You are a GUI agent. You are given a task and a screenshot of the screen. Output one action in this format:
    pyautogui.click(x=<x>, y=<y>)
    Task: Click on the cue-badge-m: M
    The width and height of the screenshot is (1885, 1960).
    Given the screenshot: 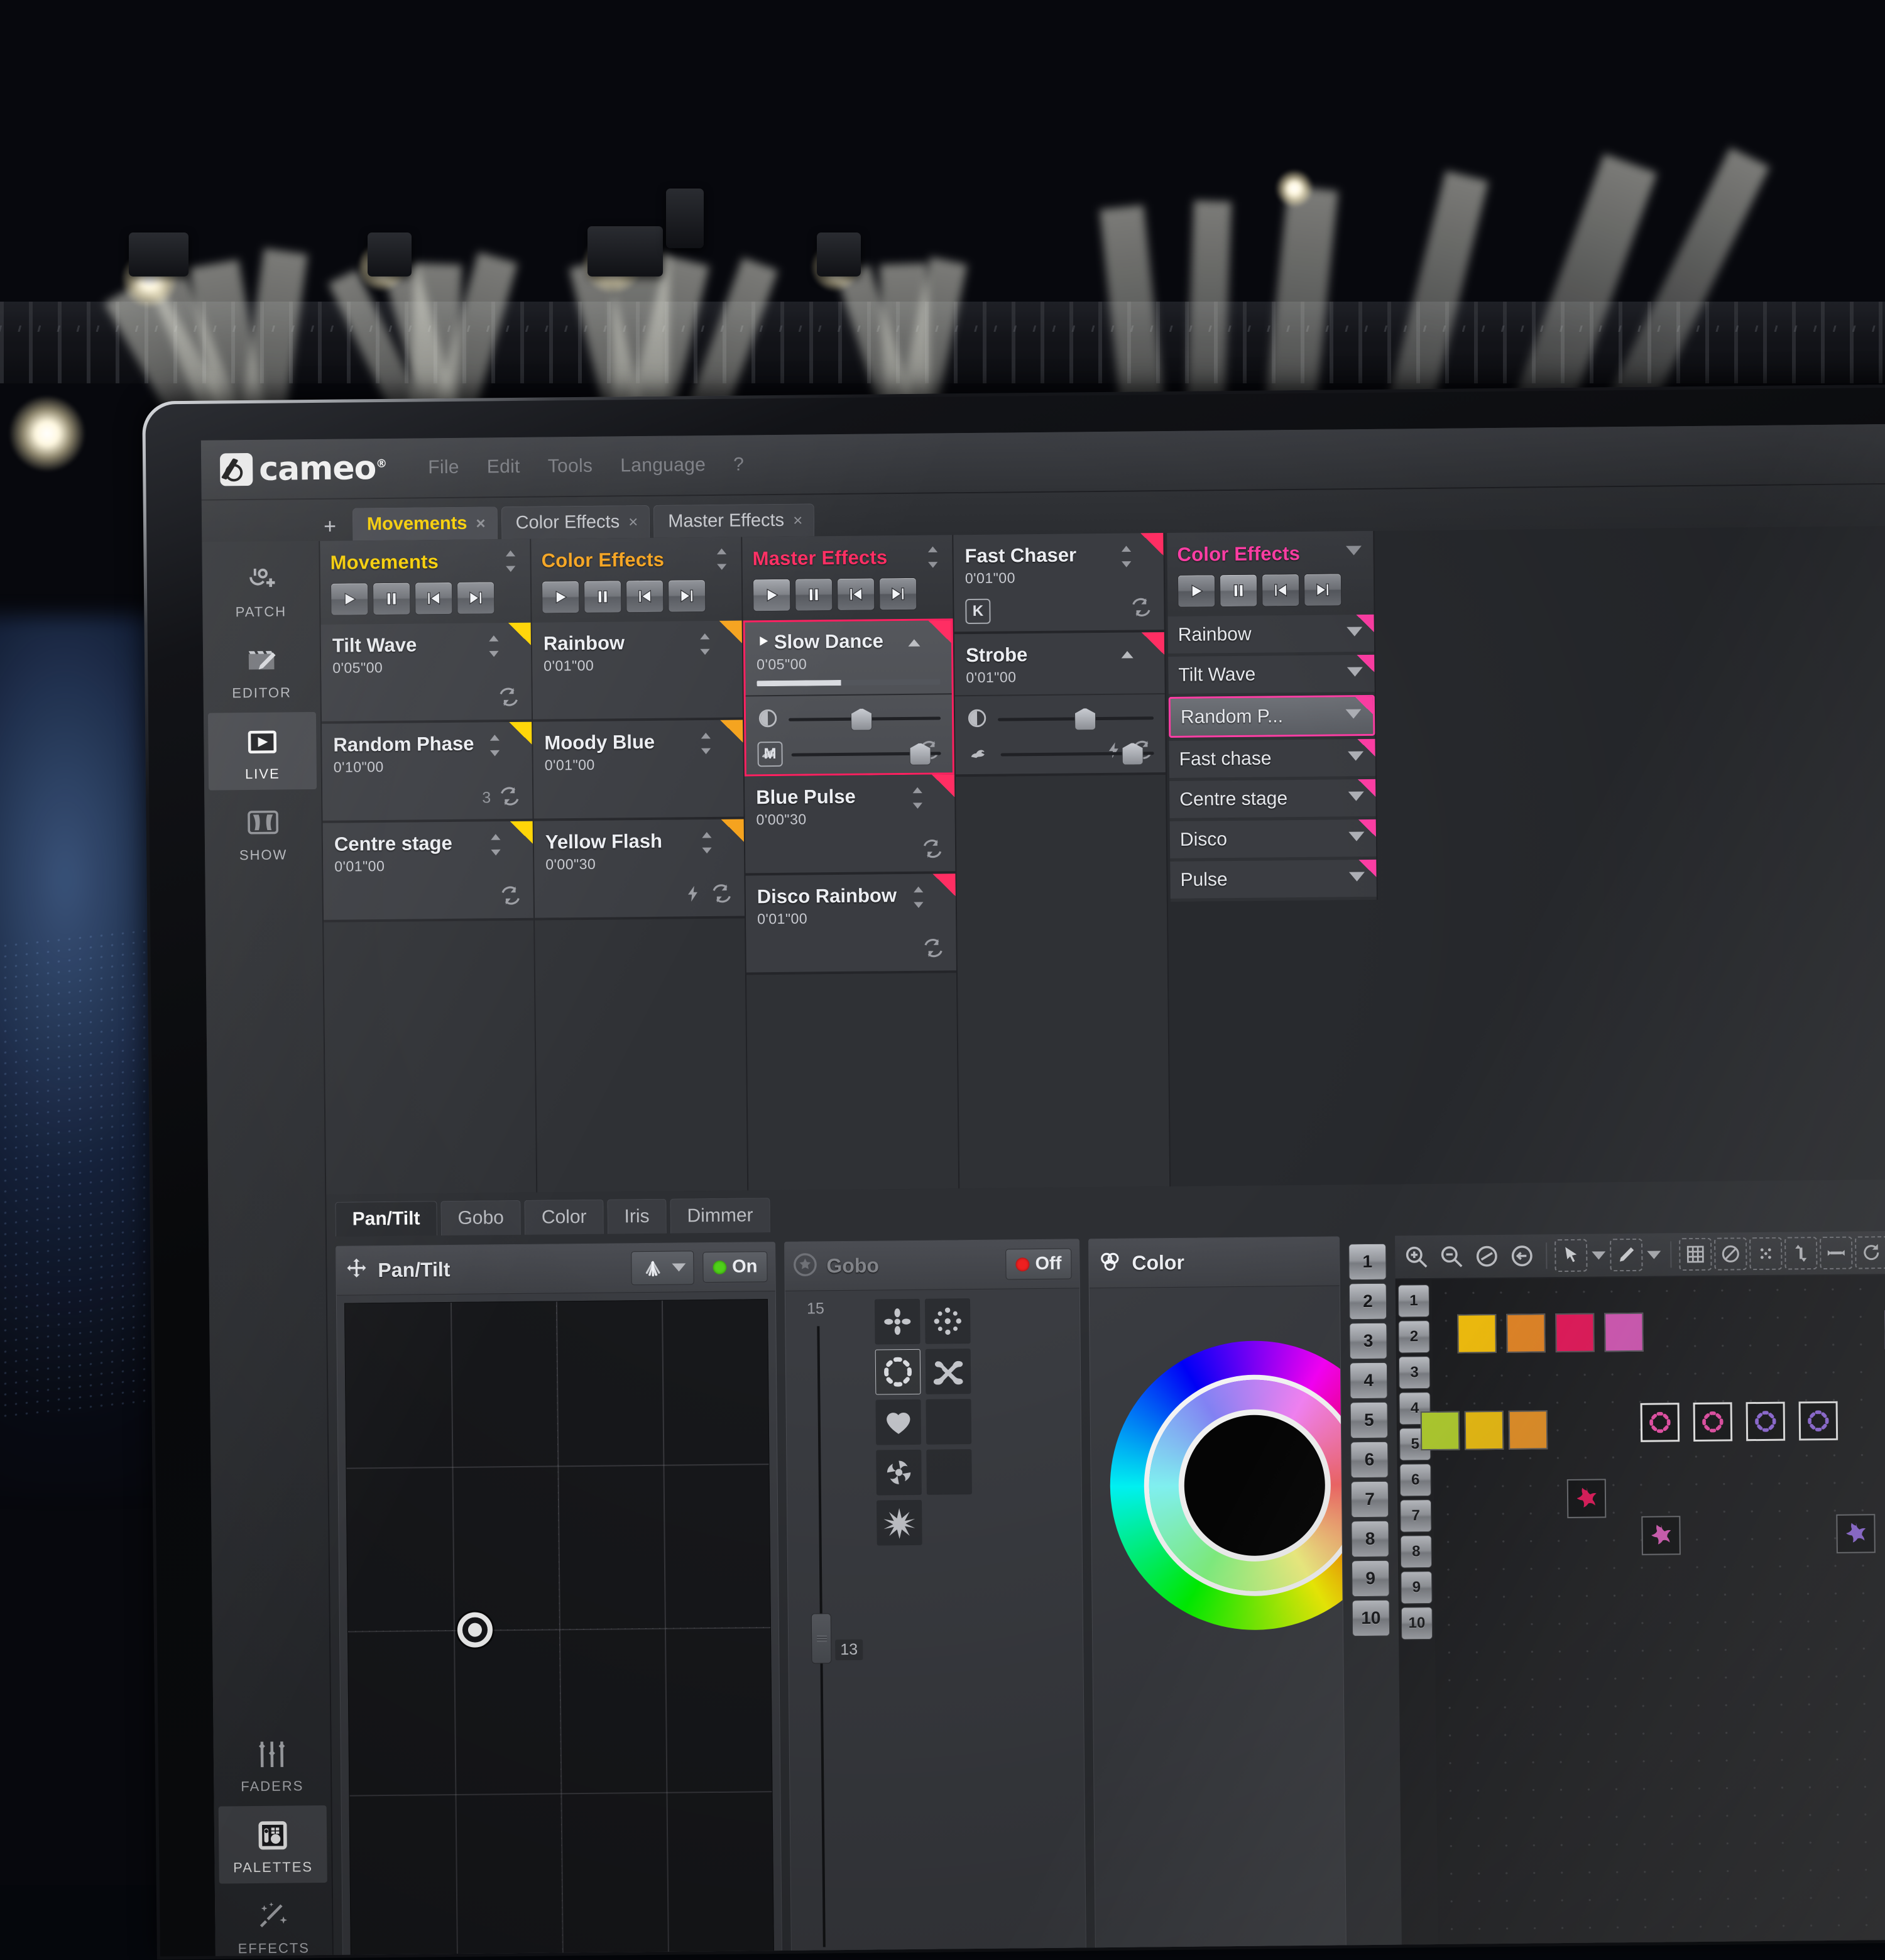 What is the action you would take?
    pyautogui.click(x=770, y=754)
    